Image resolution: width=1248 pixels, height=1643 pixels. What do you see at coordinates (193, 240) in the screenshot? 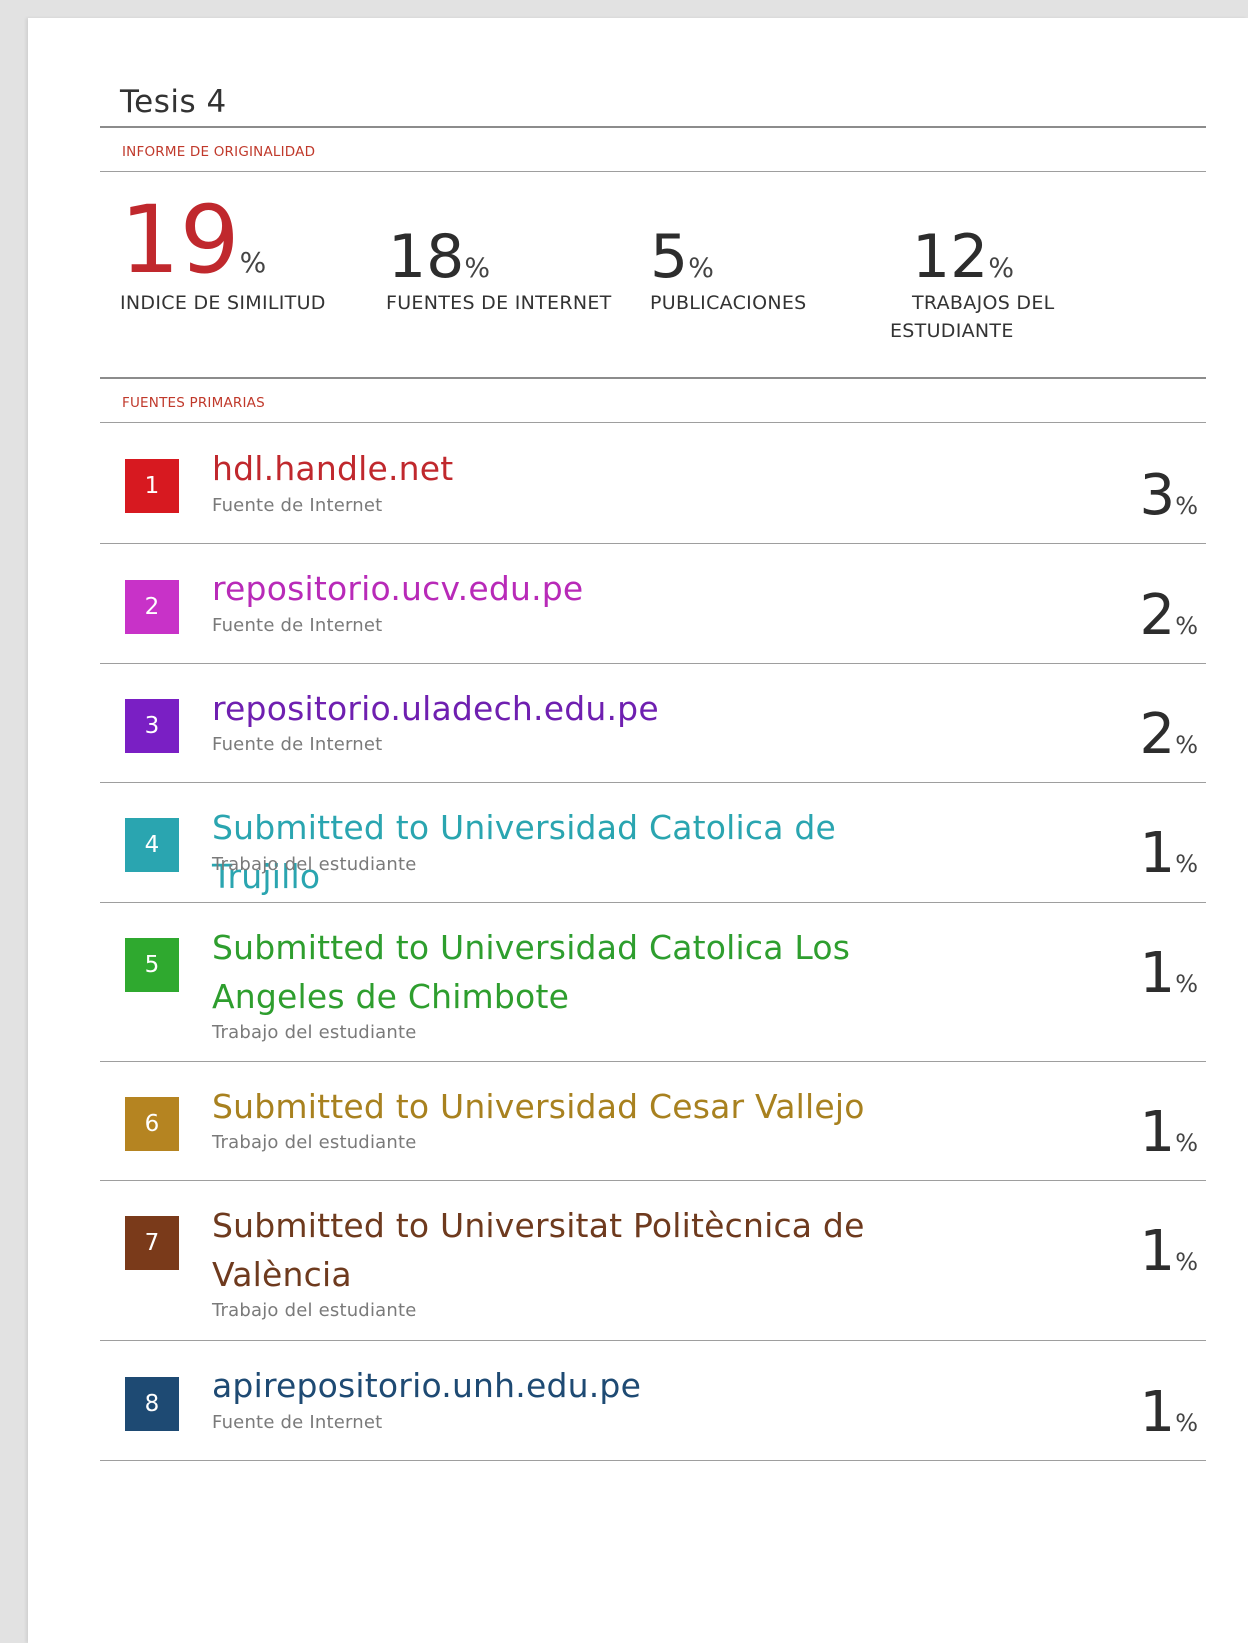
I see `stat-similarity-value: 19%` at bounding box center [193, 240].